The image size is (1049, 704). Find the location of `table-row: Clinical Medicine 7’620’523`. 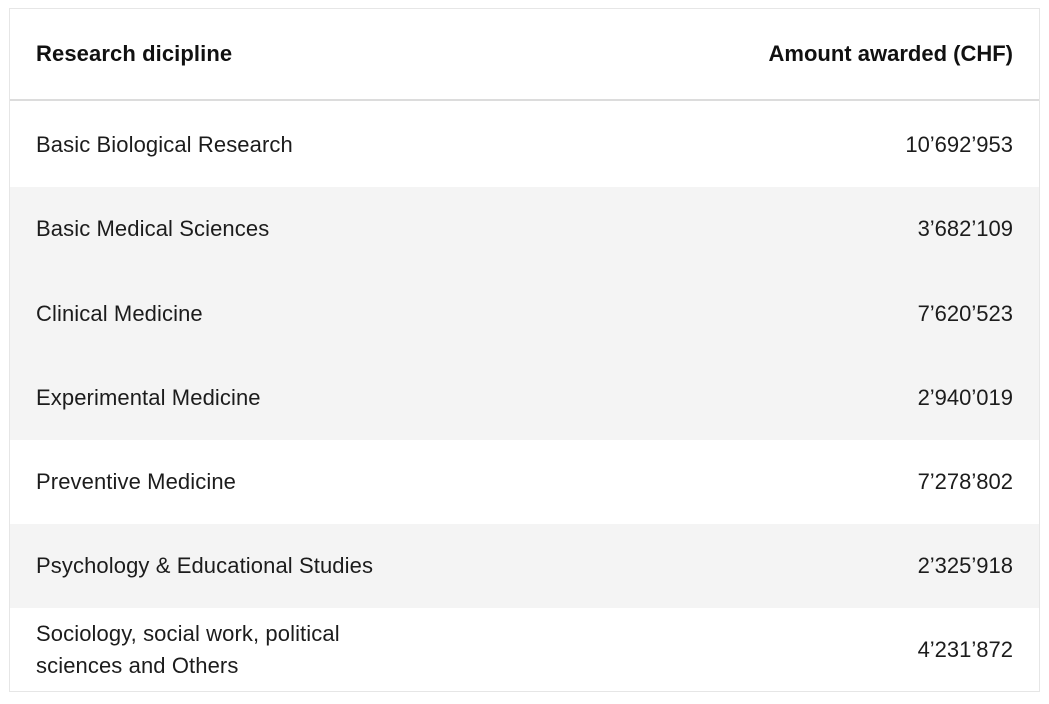

table-row: Clinical Medicine 7’620’523 is located at coordinates (524, 313).